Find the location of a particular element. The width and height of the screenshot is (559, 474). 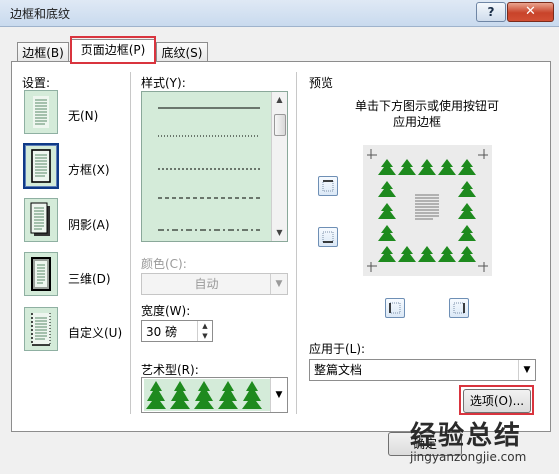

title-bar: 边框和底纹 ? ✕ is located at coordinates (279, 13).